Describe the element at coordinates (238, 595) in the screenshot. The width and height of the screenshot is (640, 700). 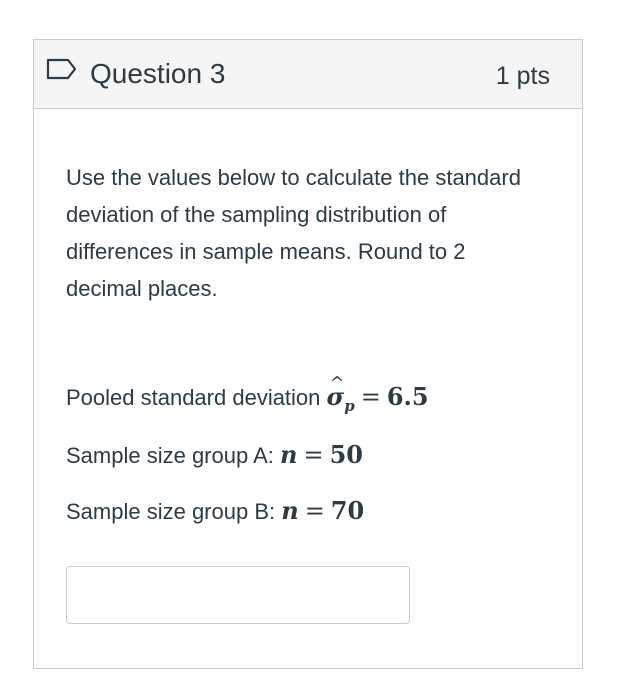
I see `answer-input` at that location.